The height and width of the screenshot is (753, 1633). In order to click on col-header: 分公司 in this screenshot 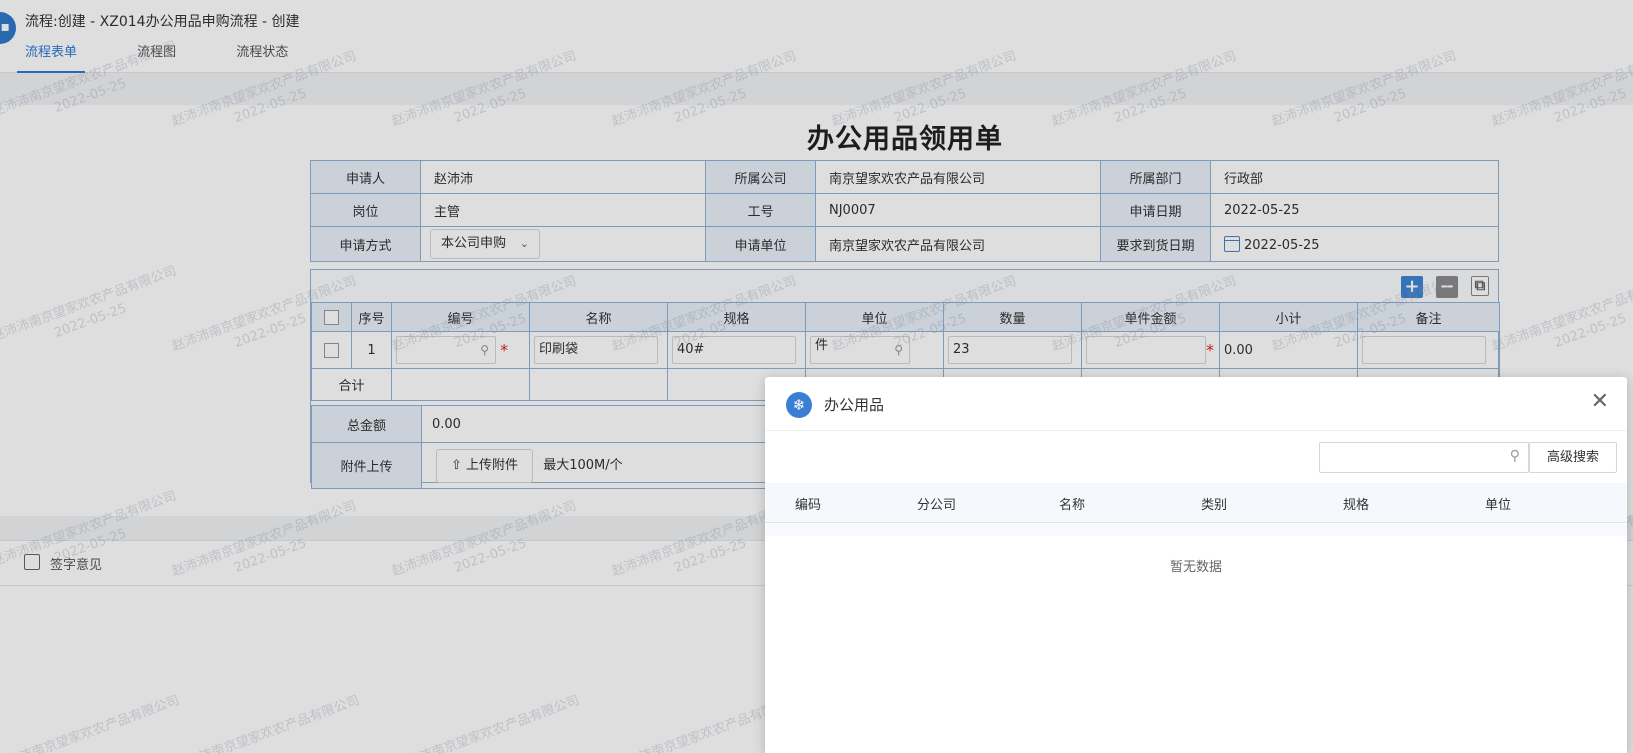, I will do `click(937, 505)`.